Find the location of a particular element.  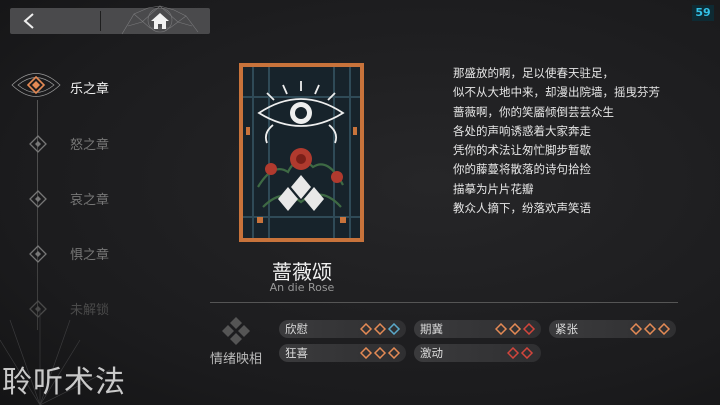

emotion-tag-name: 紧张 is located at coordinates (566, 329).